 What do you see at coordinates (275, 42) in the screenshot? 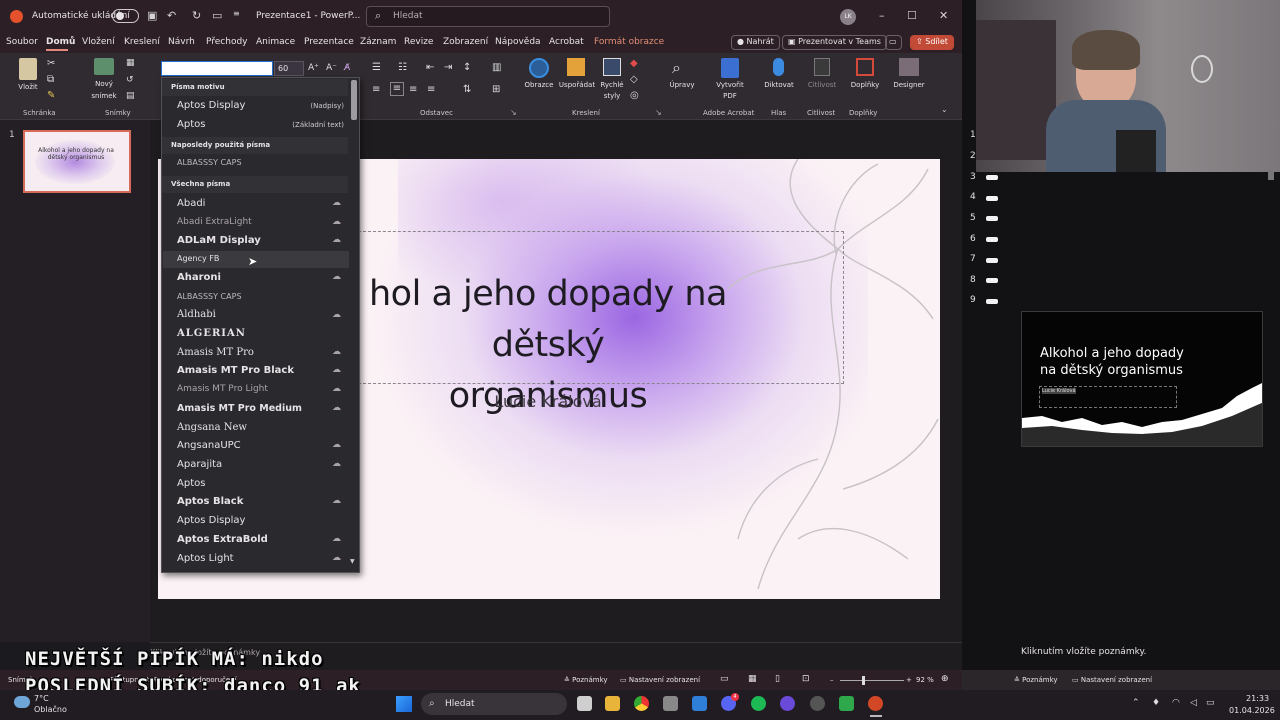
I see `tab-animations: Animace` at bounding box center [275, 42].